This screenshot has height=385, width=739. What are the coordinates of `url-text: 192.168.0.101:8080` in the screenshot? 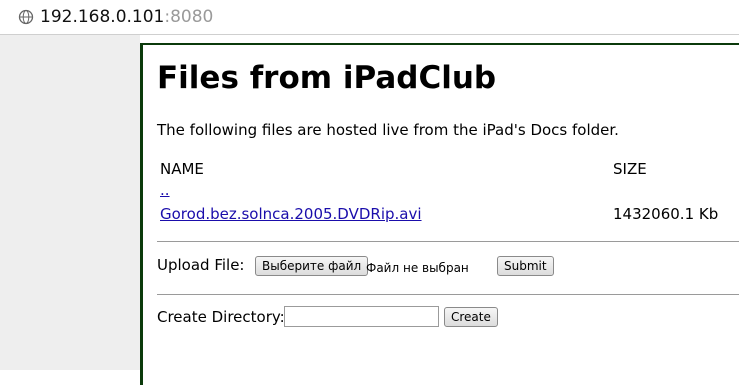 It's located at (126, 17).